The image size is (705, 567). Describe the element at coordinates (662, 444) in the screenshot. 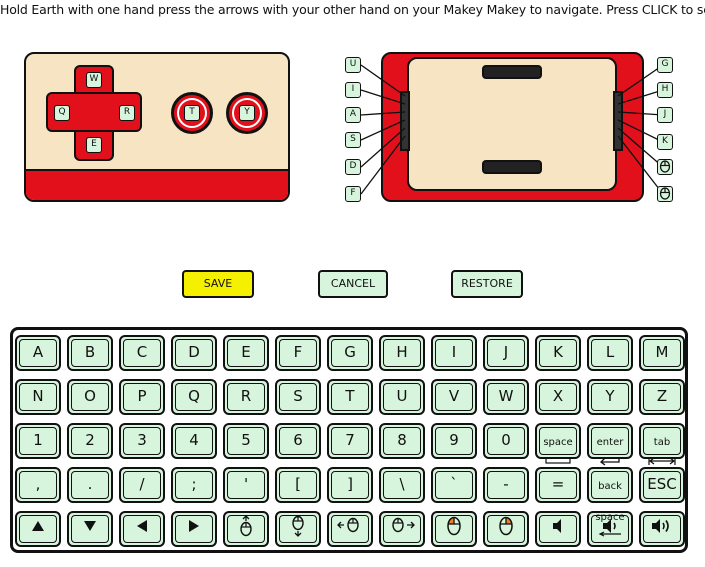

I see `key-tab: tab` at that location.